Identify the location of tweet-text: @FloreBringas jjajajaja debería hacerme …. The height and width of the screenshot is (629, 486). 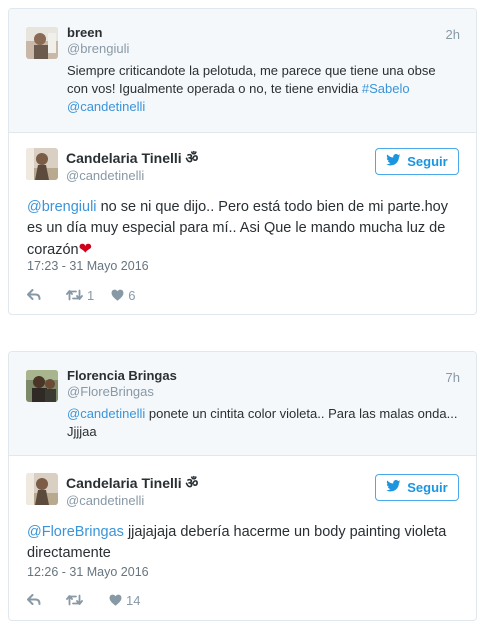
(242, 543).